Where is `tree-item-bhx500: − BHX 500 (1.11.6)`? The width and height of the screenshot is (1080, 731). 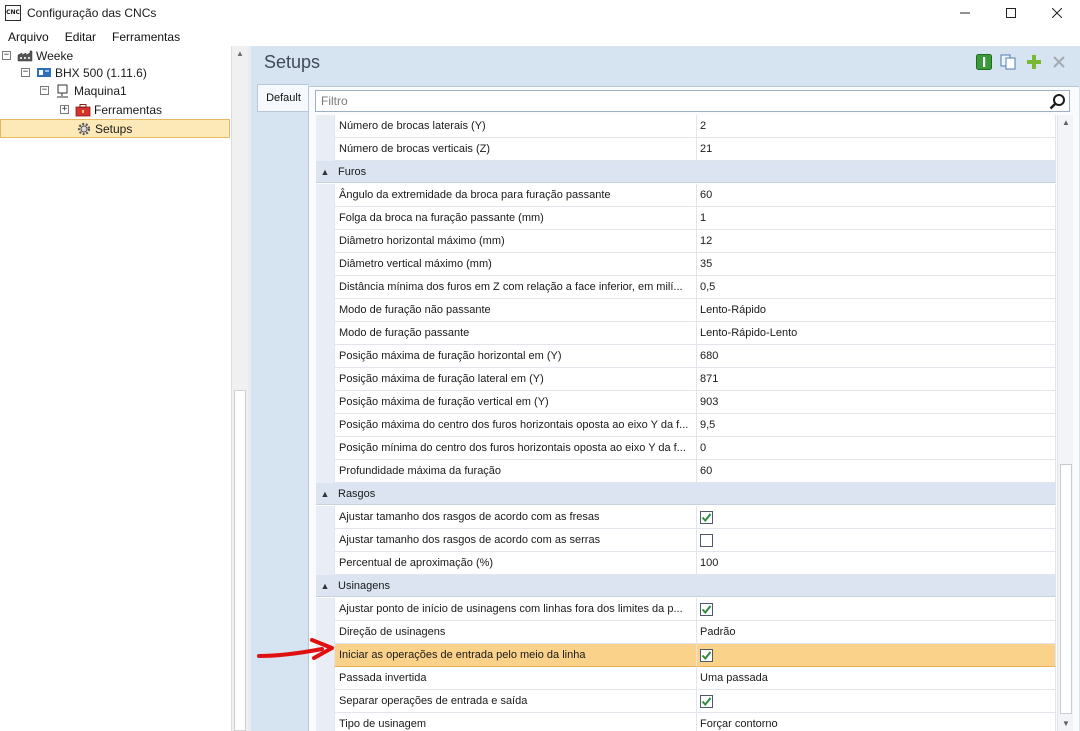
tree-item-bhx500: − BHX 500 (1.11.6) is located at coordinates (84, 72).